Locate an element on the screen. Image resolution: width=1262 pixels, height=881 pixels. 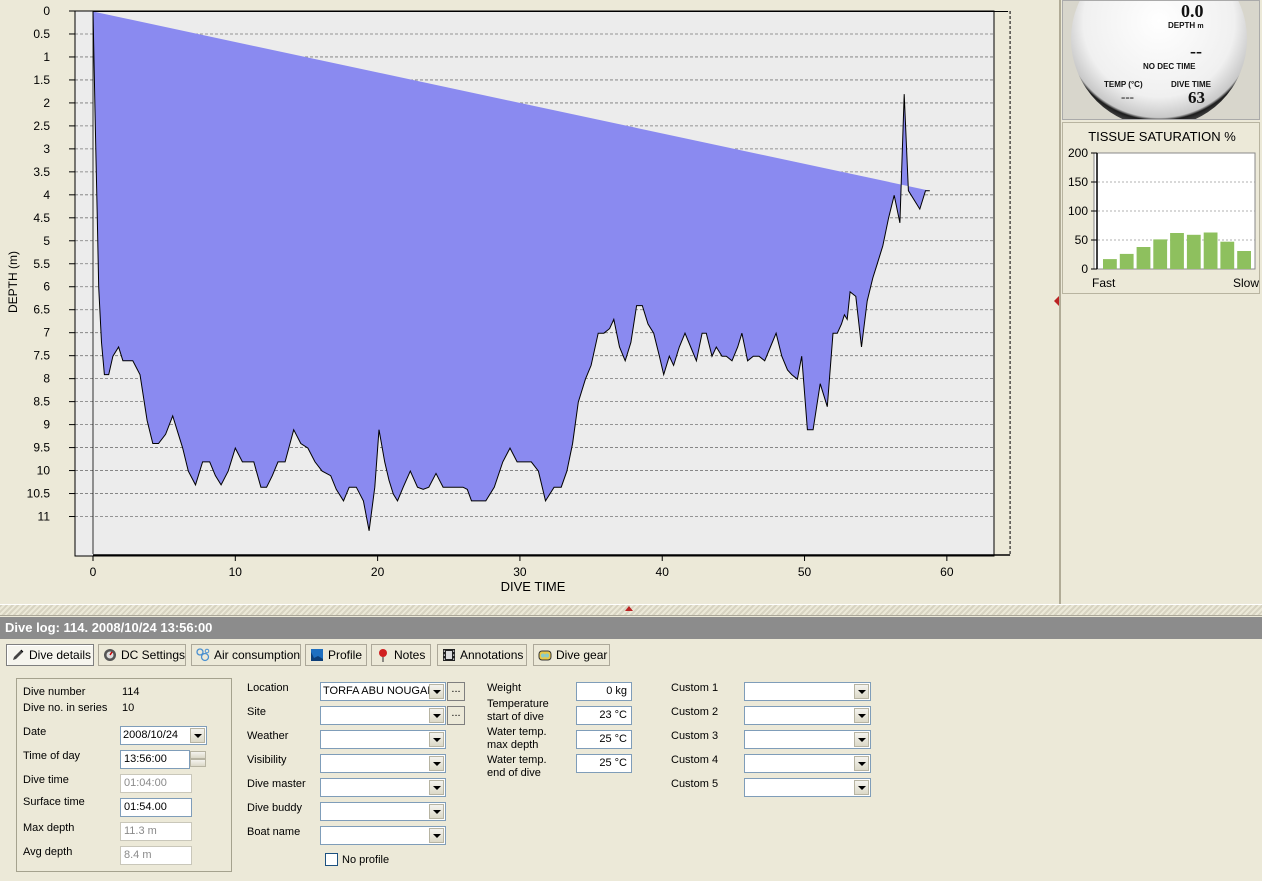
site-label: Site is located at coordinates (256, 712).